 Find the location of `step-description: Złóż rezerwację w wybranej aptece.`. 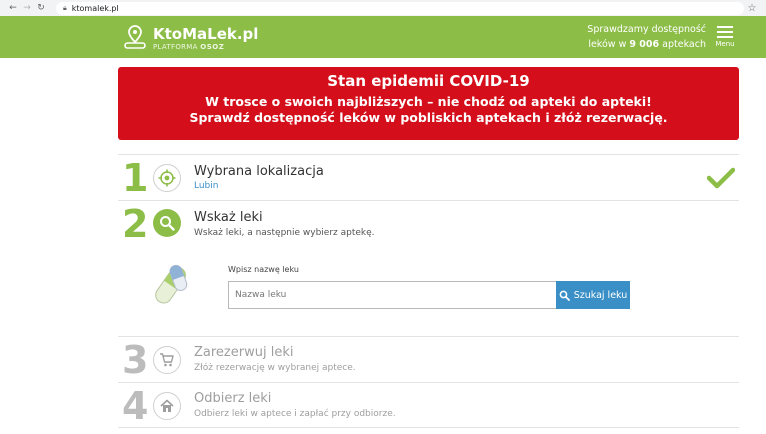

step-description: Złóż rezerwację w wybranej aptece. is located at coordinates (275, 368).